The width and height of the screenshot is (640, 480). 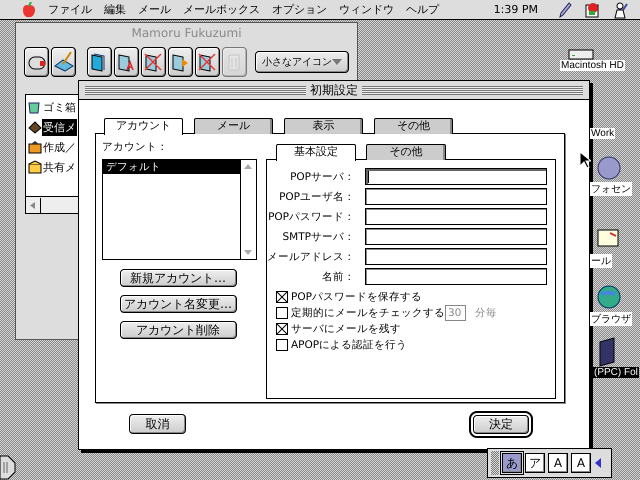 I want to click on menu-title: 編集, so click(x=115, y=9).